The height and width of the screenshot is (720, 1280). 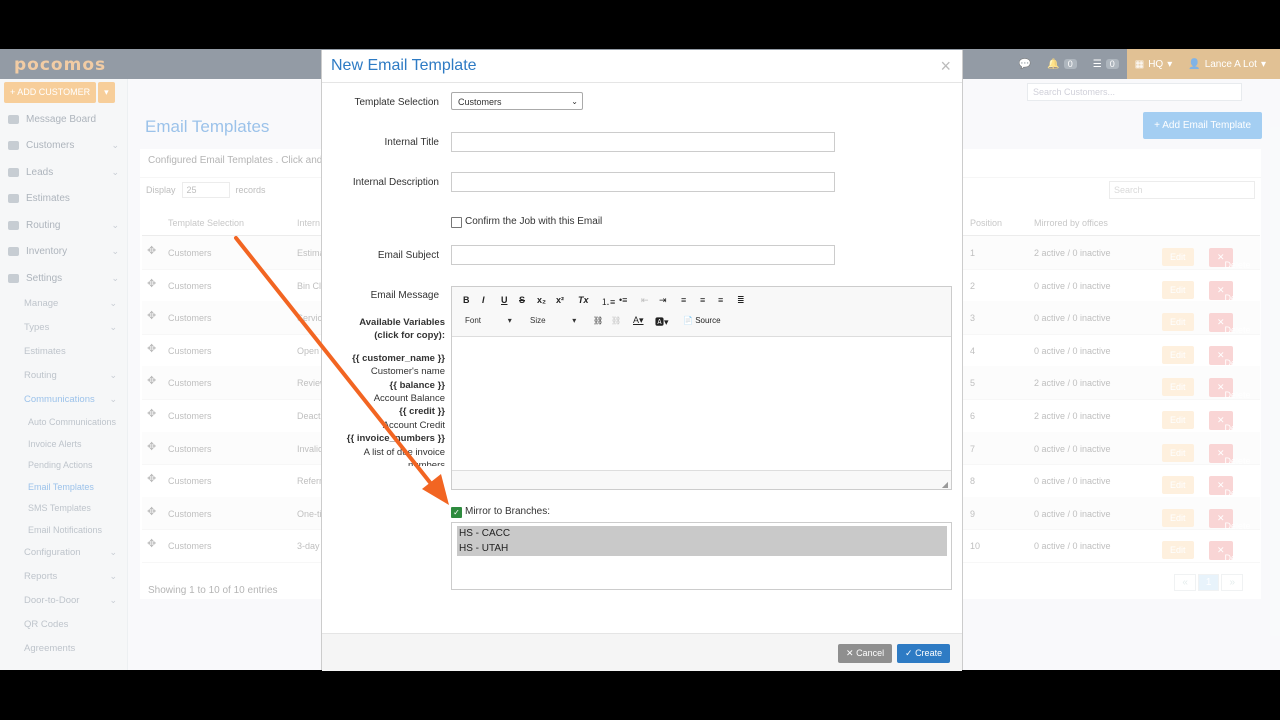 I want to click on arrow-shaft, so click(x=336, y=364).